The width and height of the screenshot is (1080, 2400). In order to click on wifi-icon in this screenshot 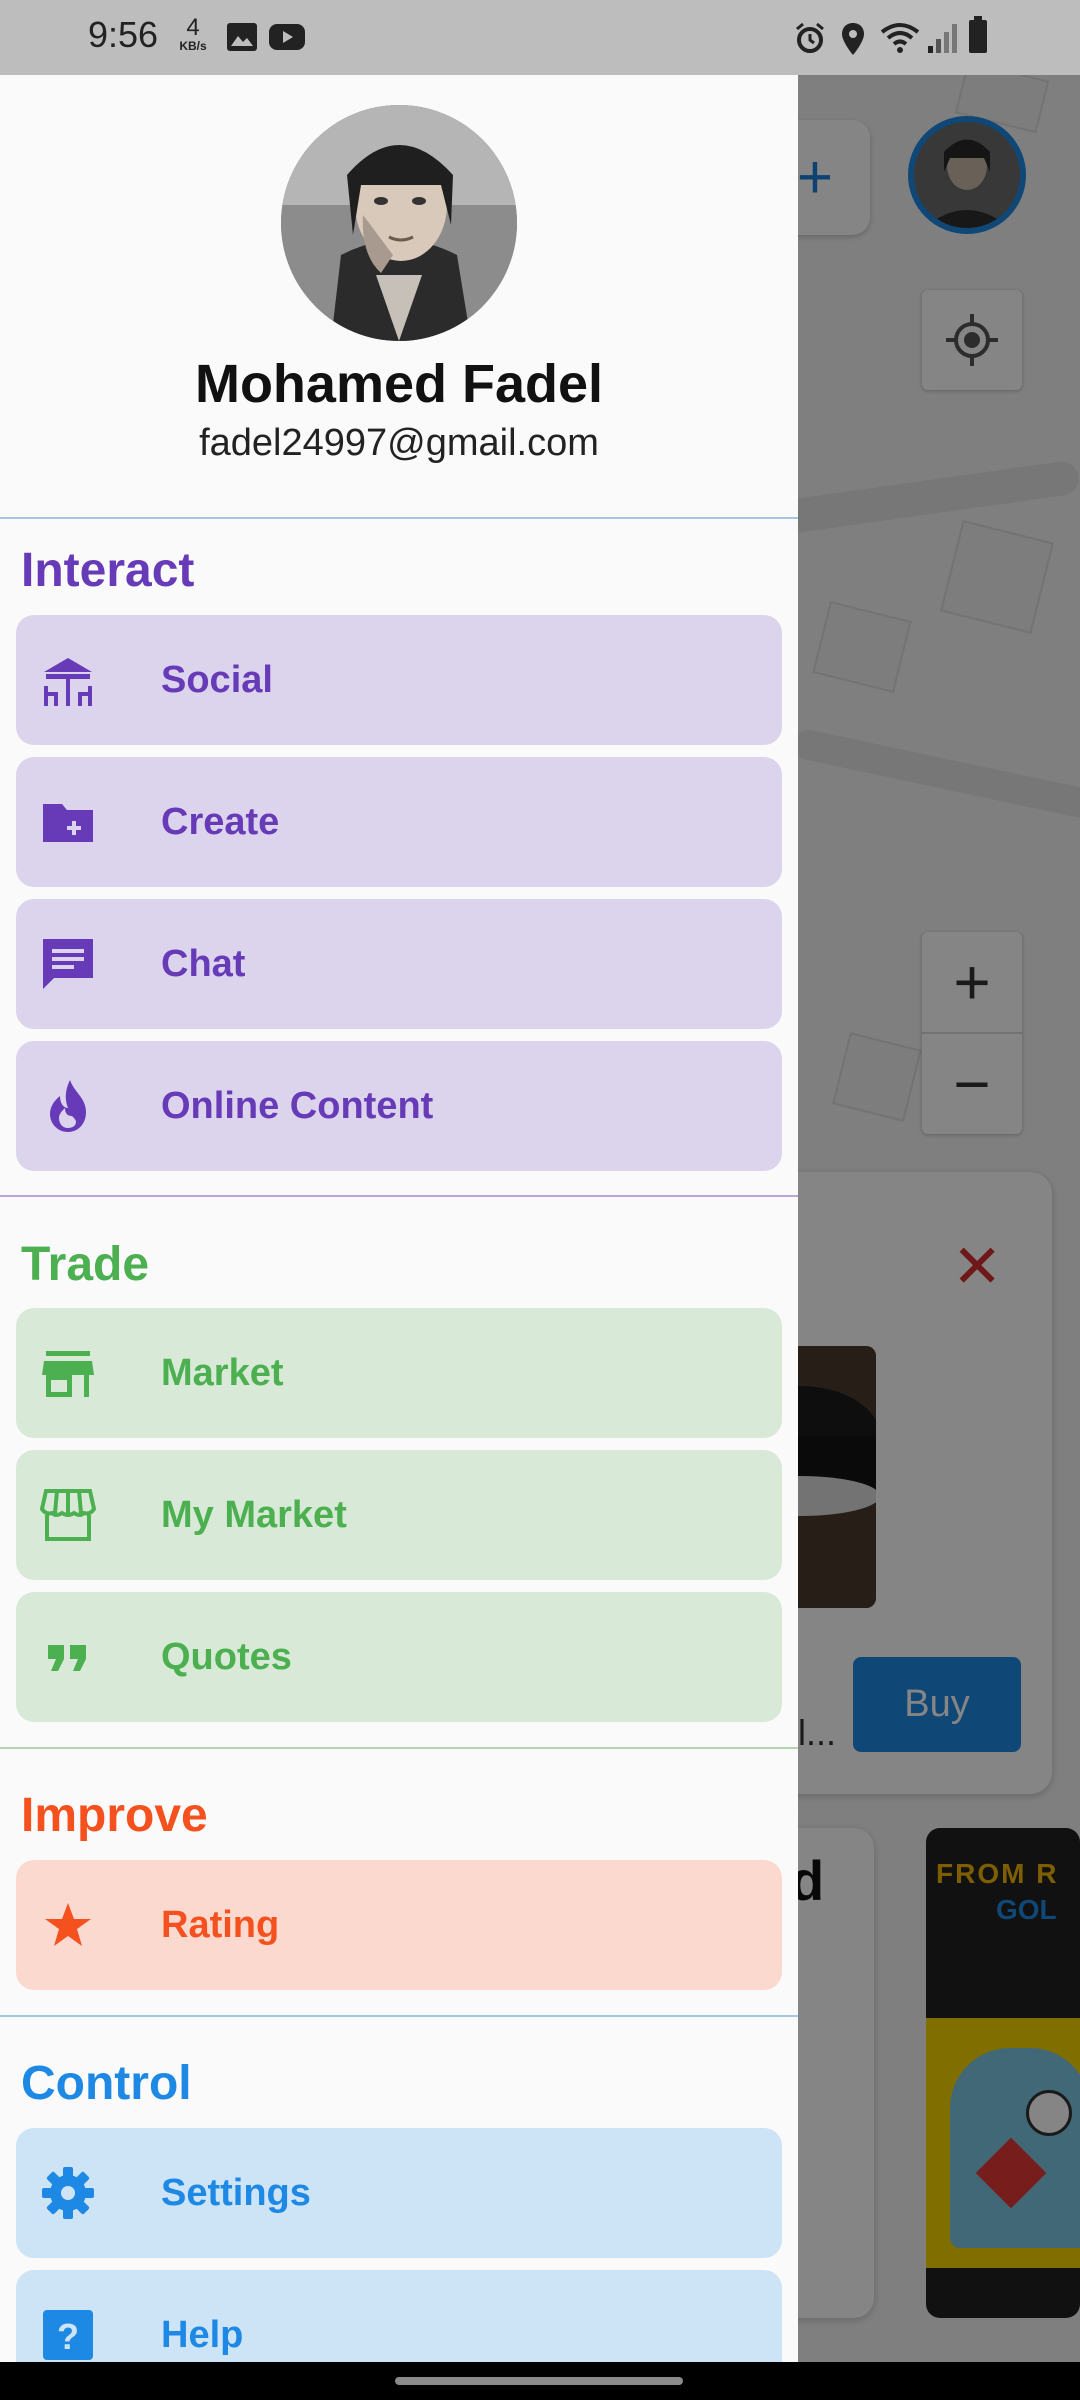, I will do `click(900, 38)`.